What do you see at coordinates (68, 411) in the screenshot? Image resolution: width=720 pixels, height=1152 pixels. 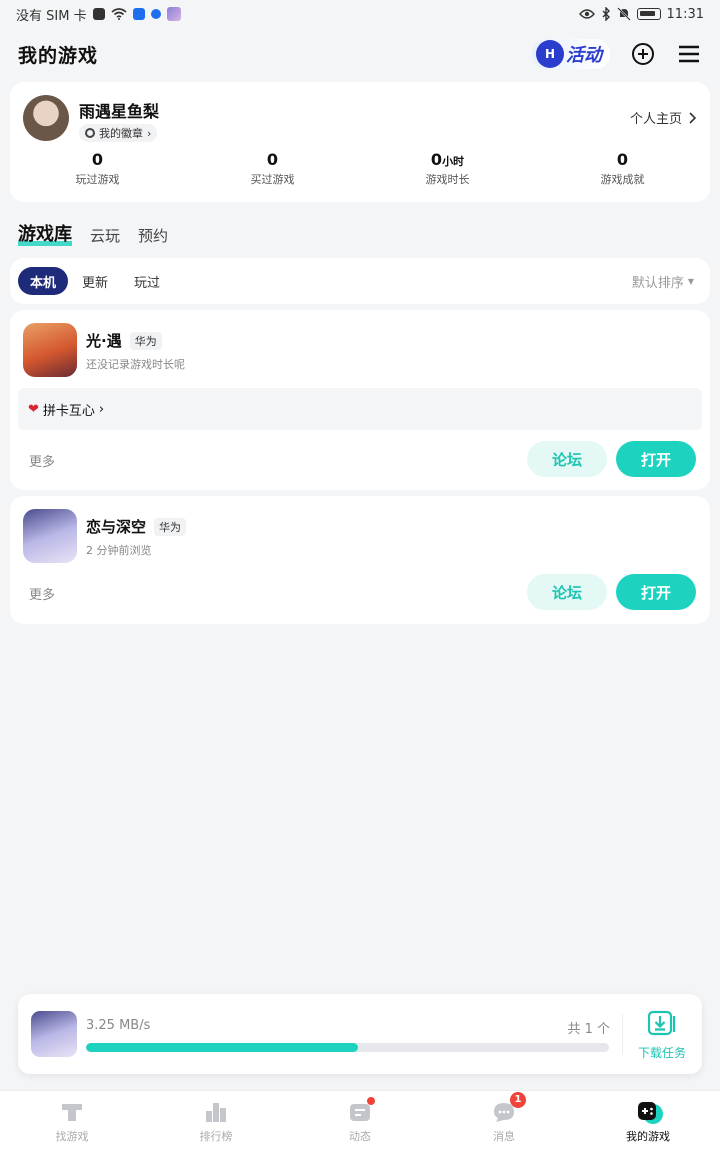 I see `checkin-label: 拼卡互心` at bounding box center [68, 411].